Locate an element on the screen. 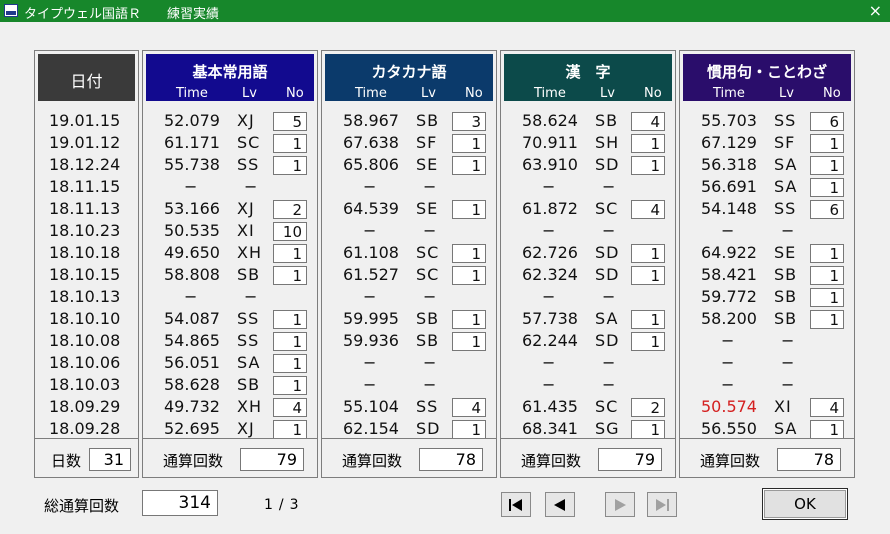  record-level: SD is located at coordinates (607, 274).